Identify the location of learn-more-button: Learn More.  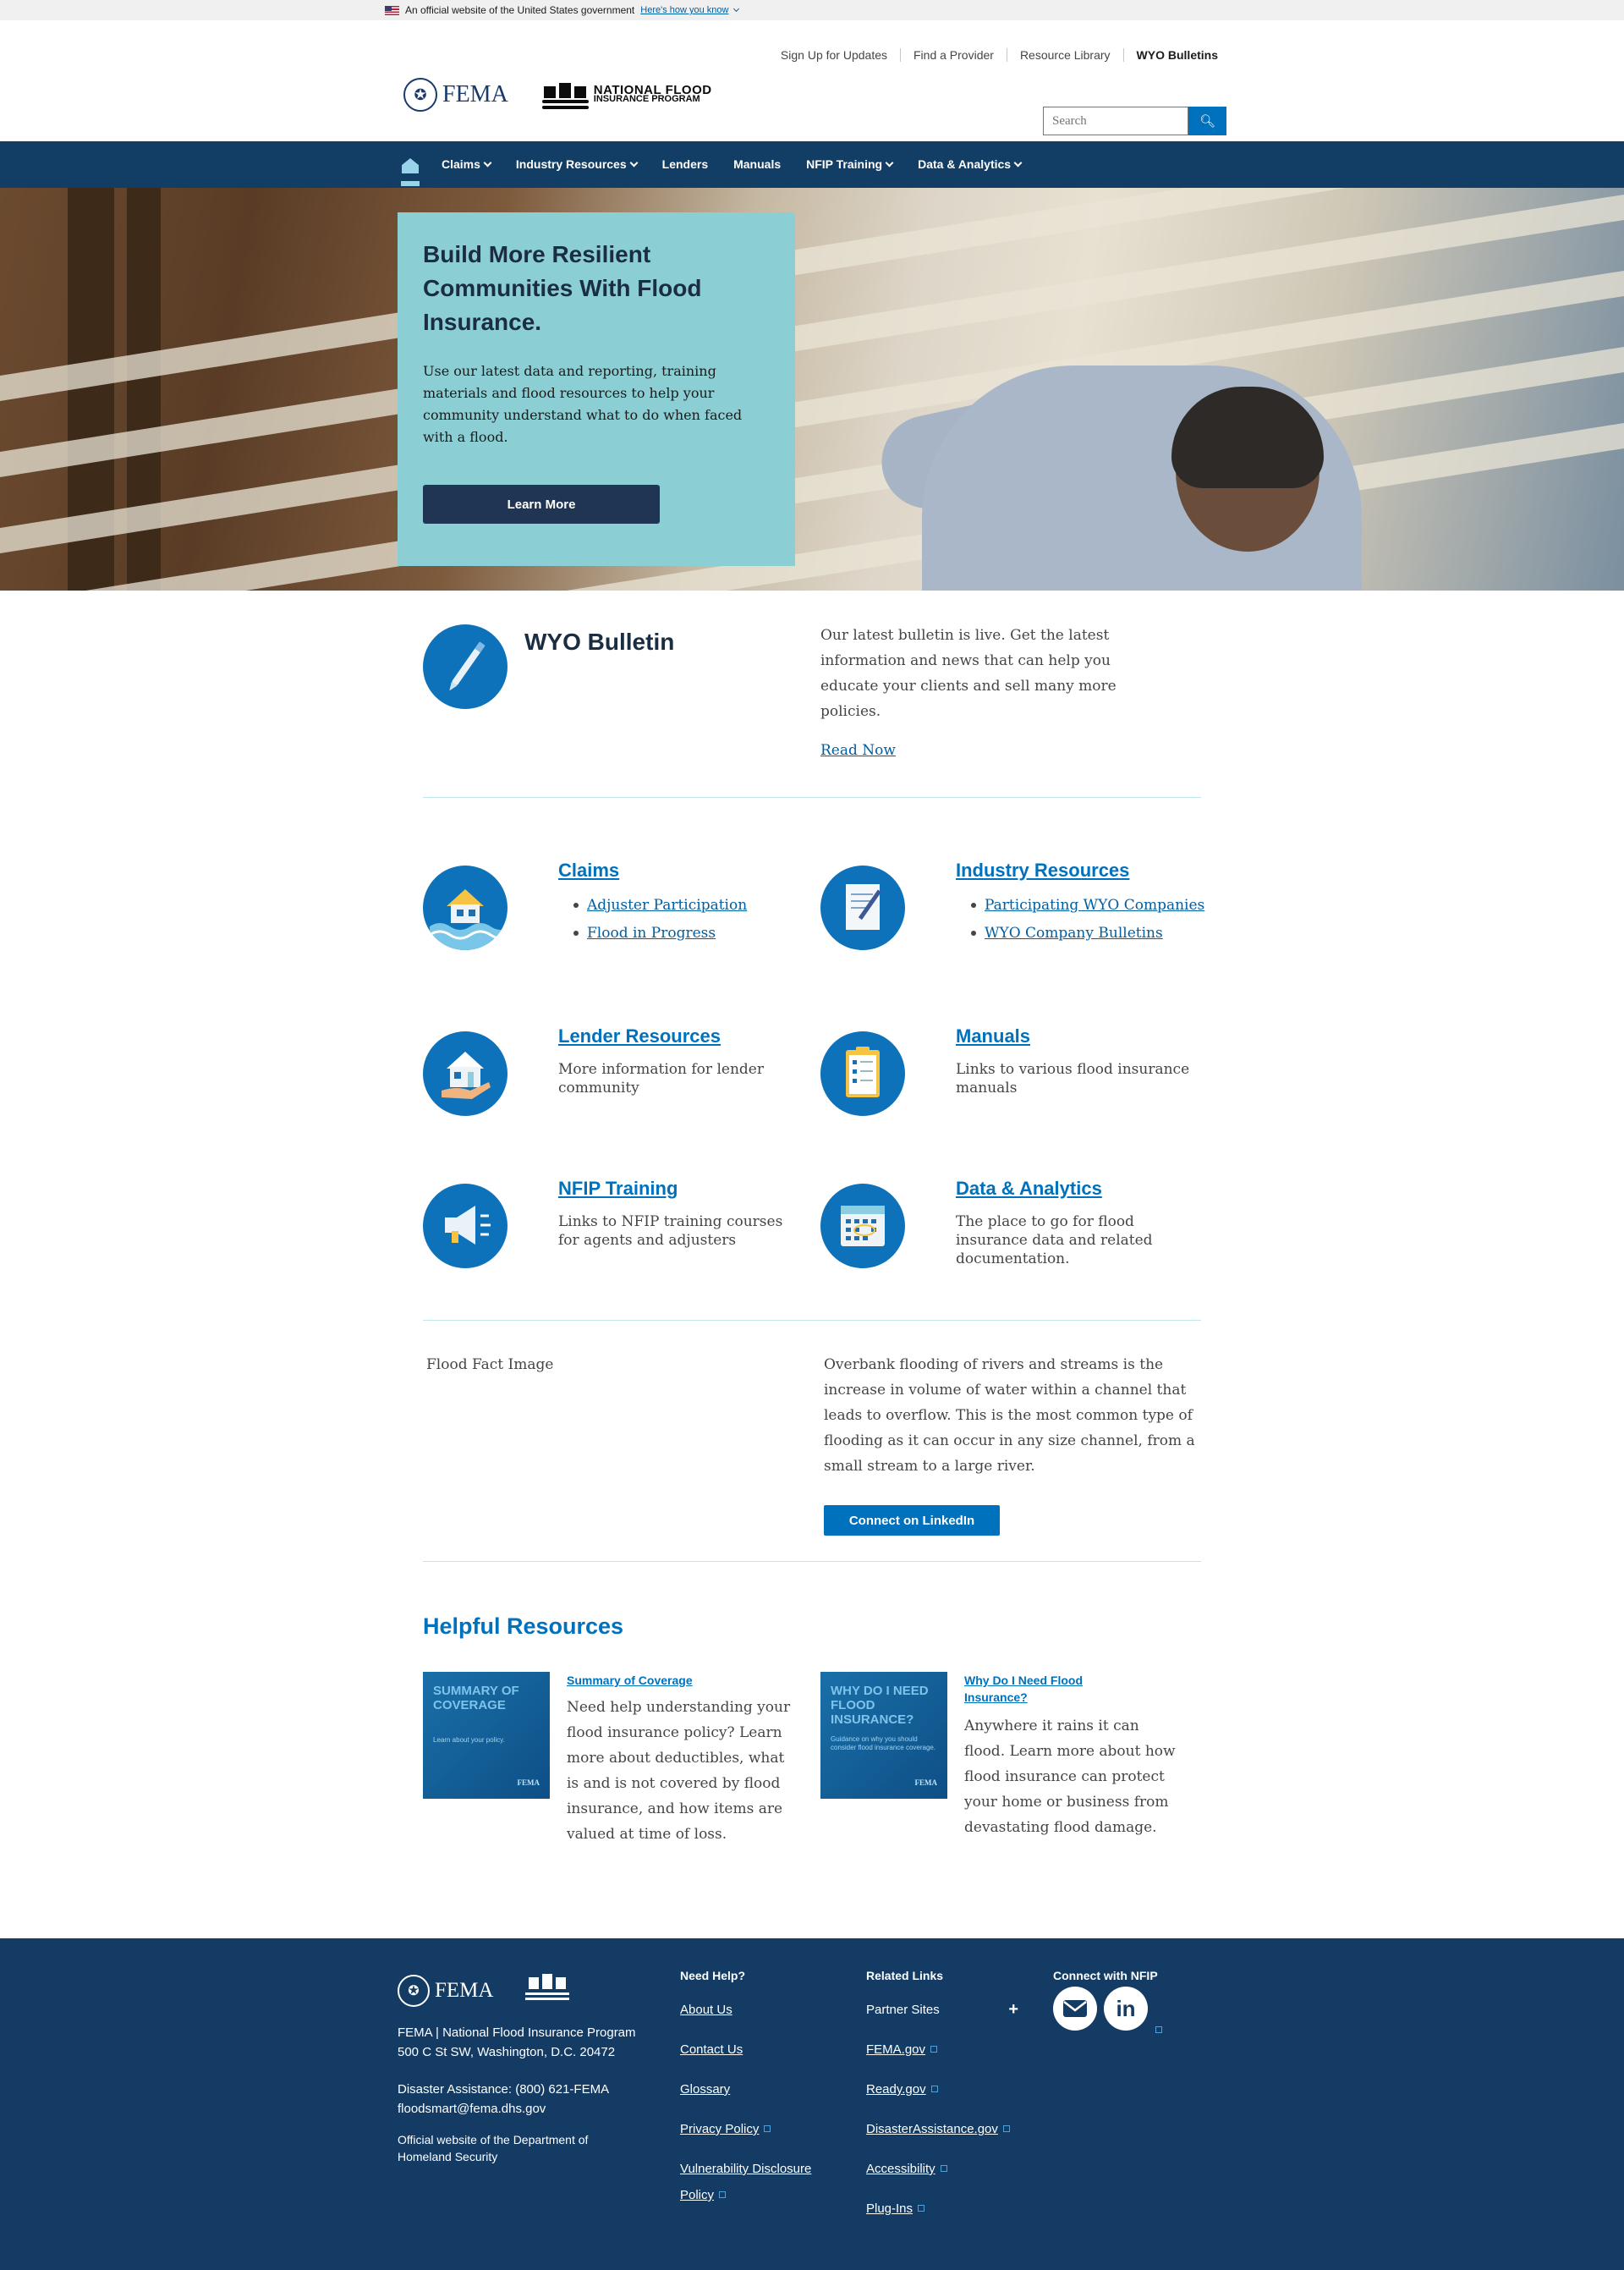
(541, 504).